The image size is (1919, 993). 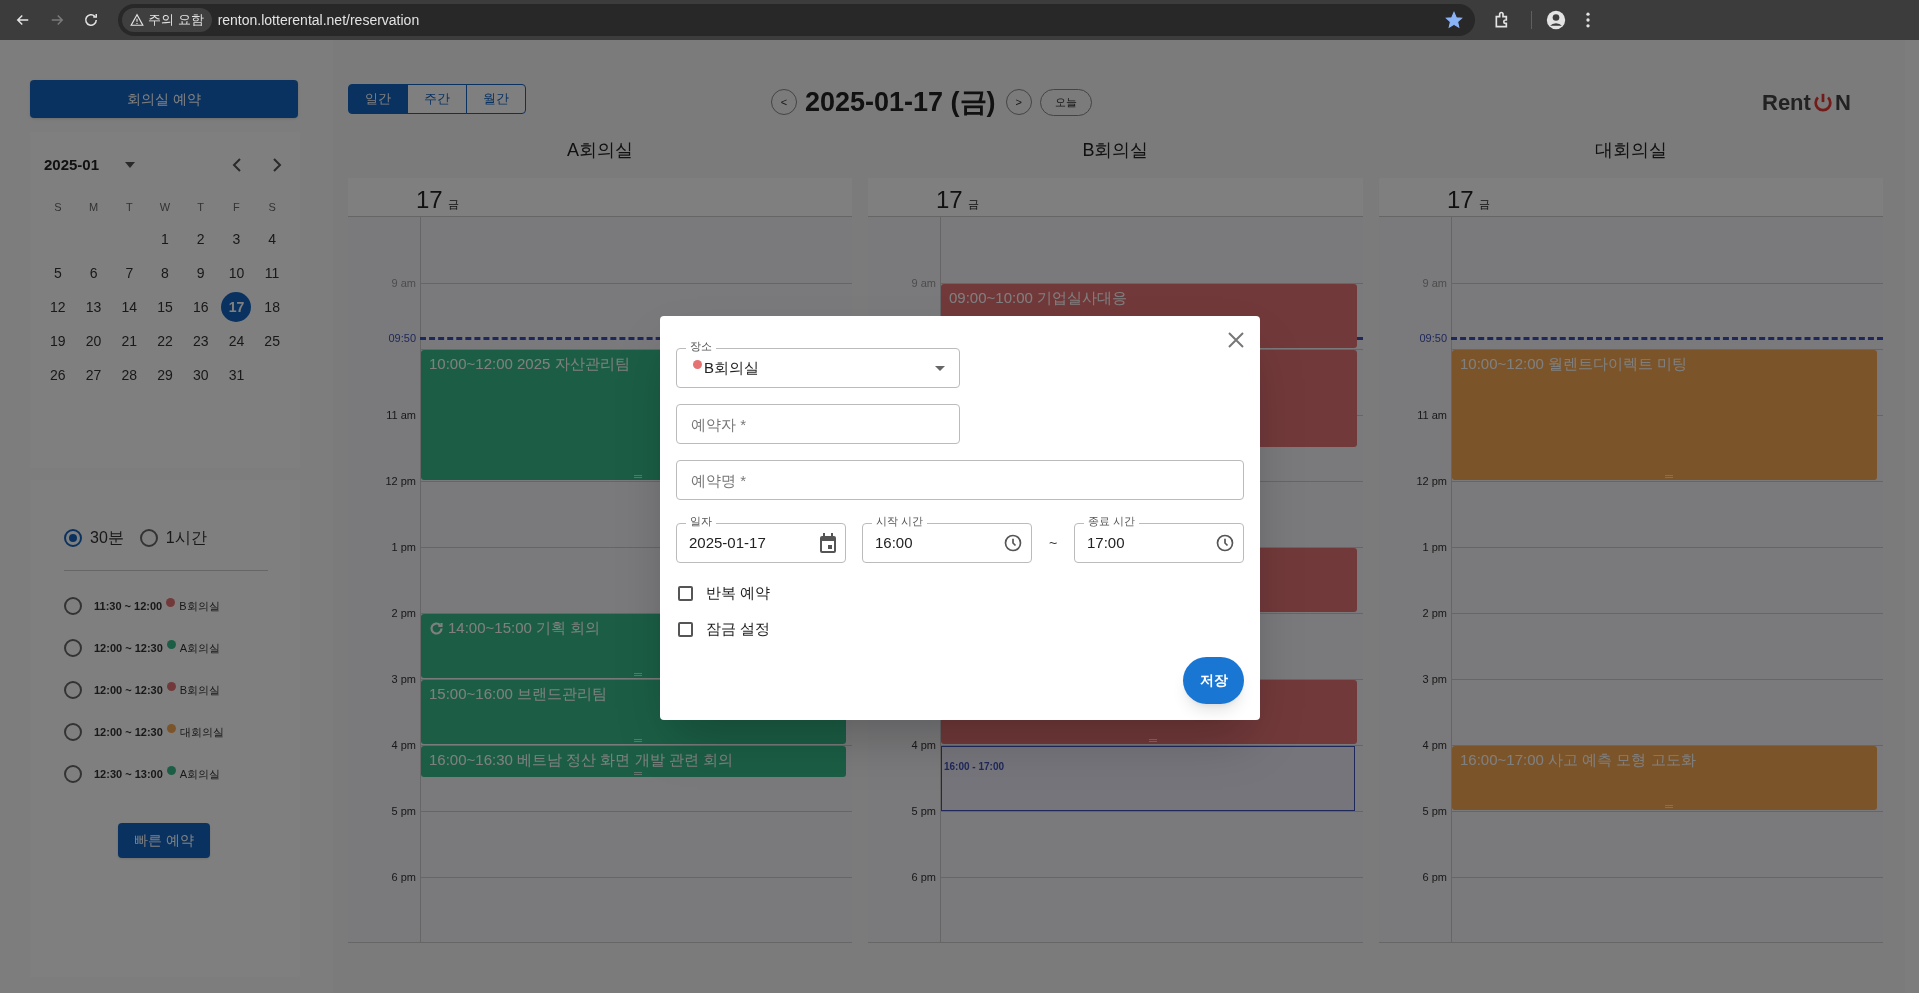 What do you see at coordinates (518, 694) in the screenshot?
I see `event-title: 15:00~16:00 브랜드관리팀` at bounding box center [518, 694].